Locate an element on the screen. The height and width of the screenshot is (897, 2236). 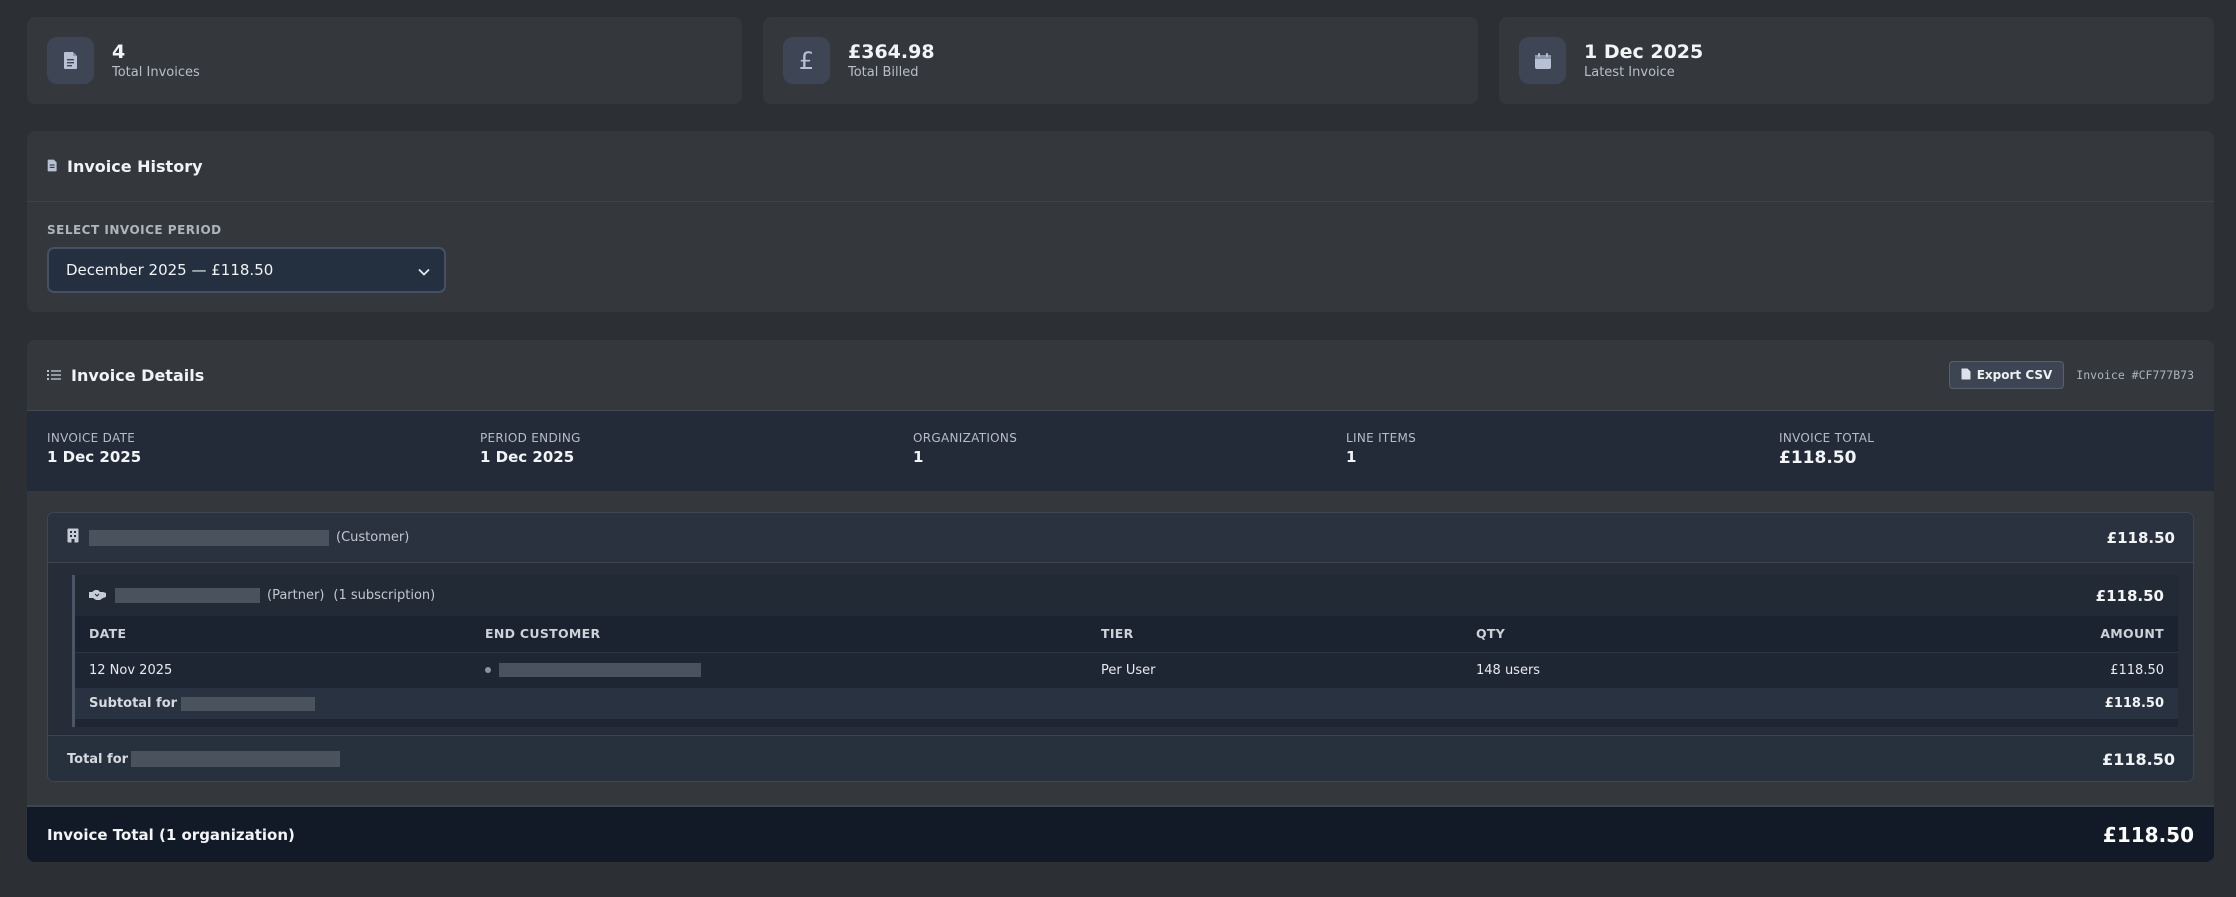
handshake-icon is located at coordinates (97, 595).